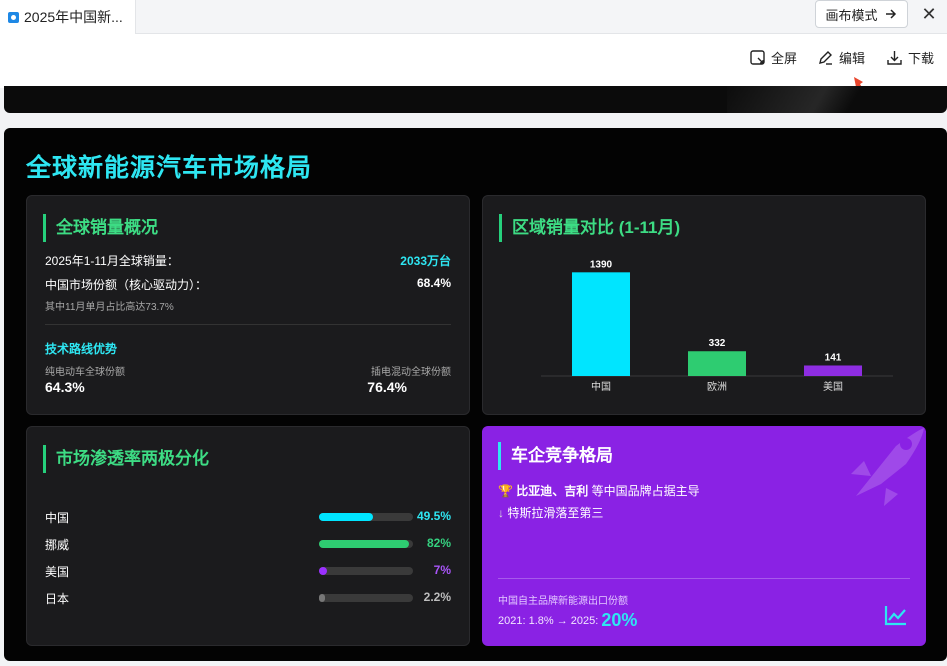 This screenshot has height=666, width=947. What do you see at coordinates (601, 264) in the screenshot?
I see `bar-value-label-0: 1390` at bounding box center [601, 264].